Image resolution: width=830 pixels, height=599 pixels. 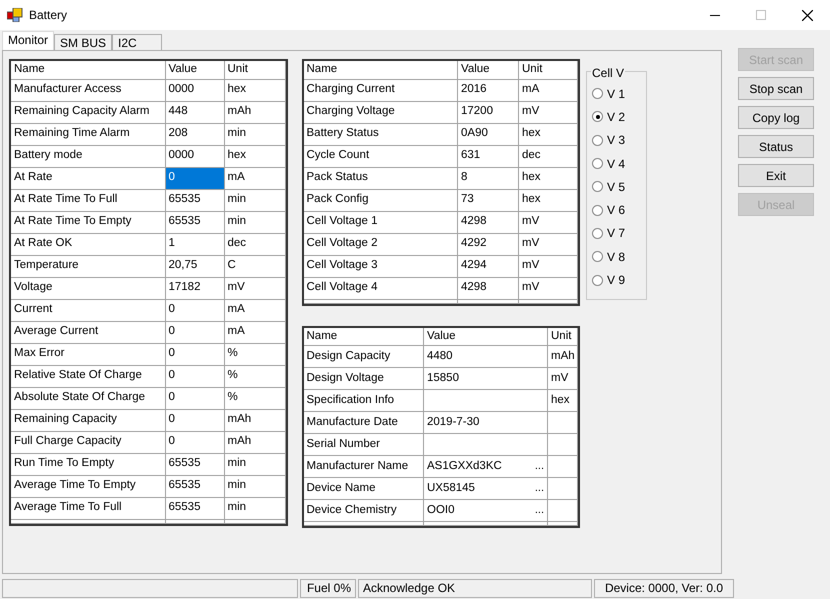 I want to click on table-cell: At Rate, so click(x=88, y=178).